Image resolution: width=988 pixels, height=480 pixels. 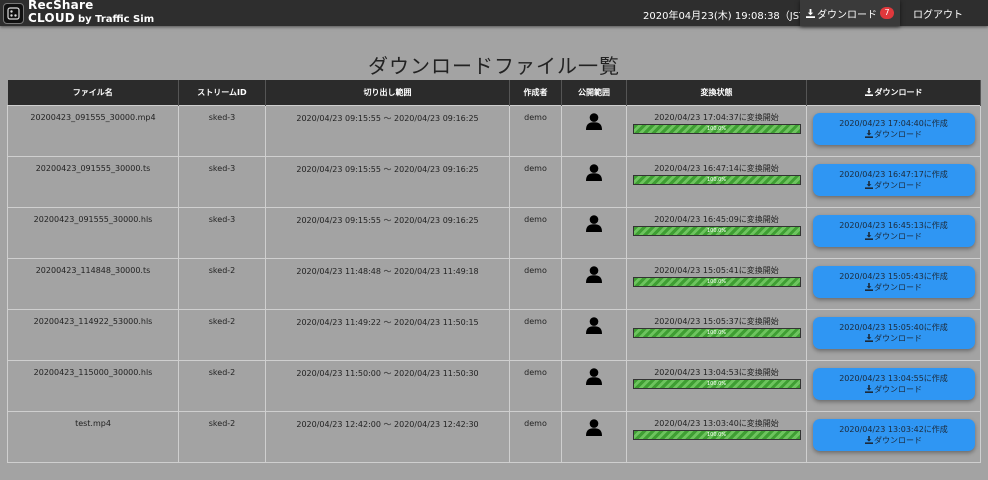 What do you see at coordinates (222, 93) in the screenshot?
I see `col-header-stream: ストリームID` at bounding box center [222, 93].